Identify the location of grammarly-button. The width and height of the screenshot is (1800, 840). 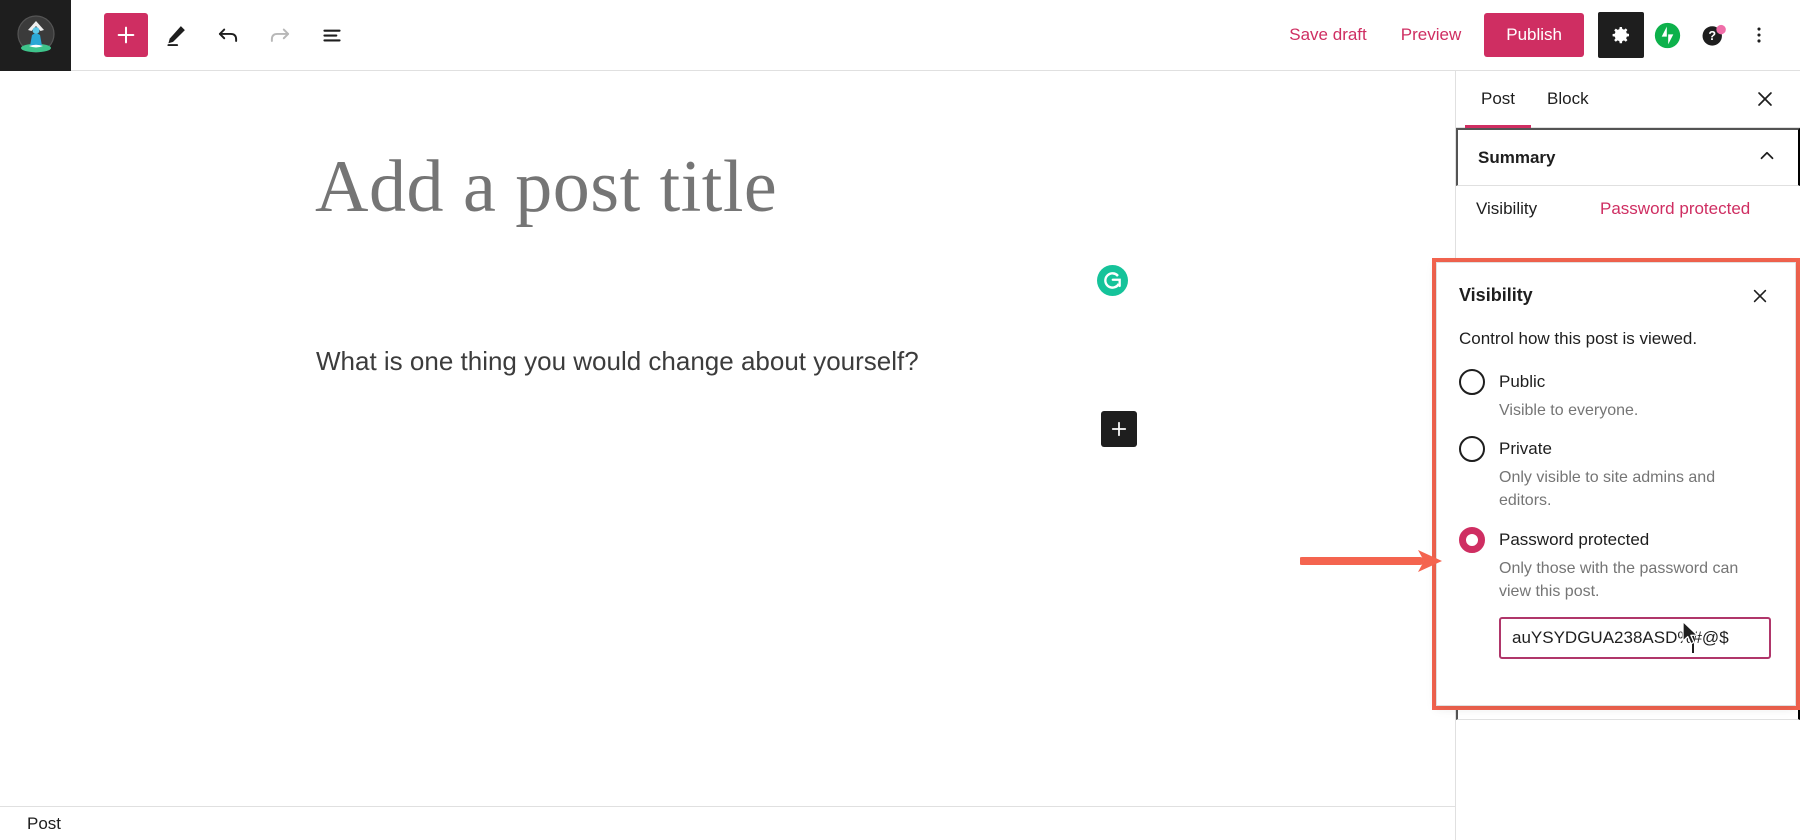
(1112, 280).